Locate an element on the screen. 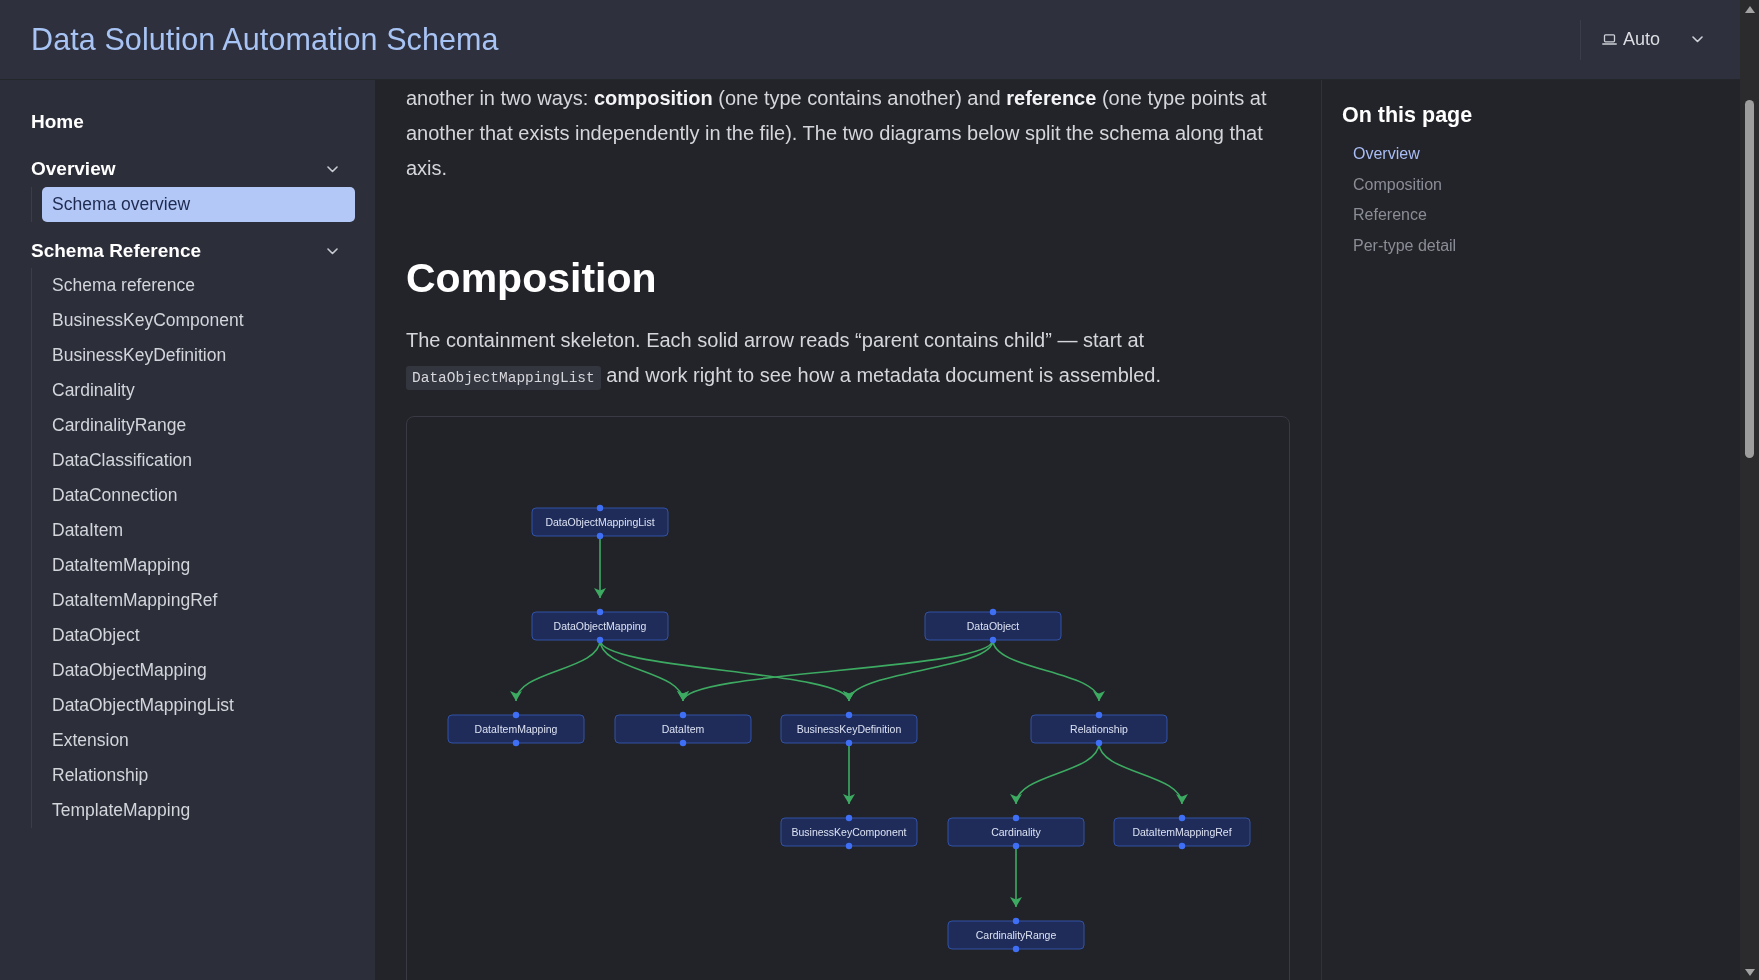 Image resolution: width=1759 pixels, height=980 pixels. nav-item: Extension is located at coordinates (85, 740).